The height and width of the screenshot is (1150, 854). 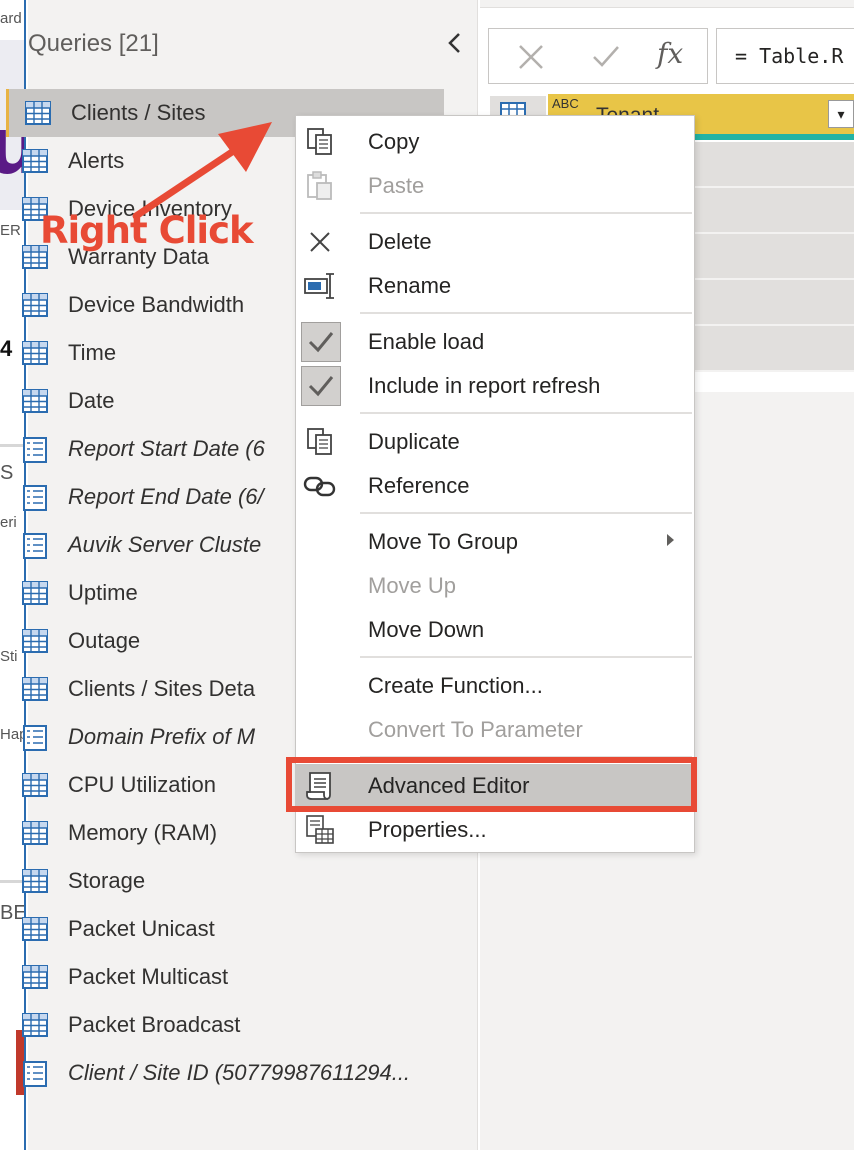 I want to click on query-item-label: Packet Multicast, so click(x=148, y=976).